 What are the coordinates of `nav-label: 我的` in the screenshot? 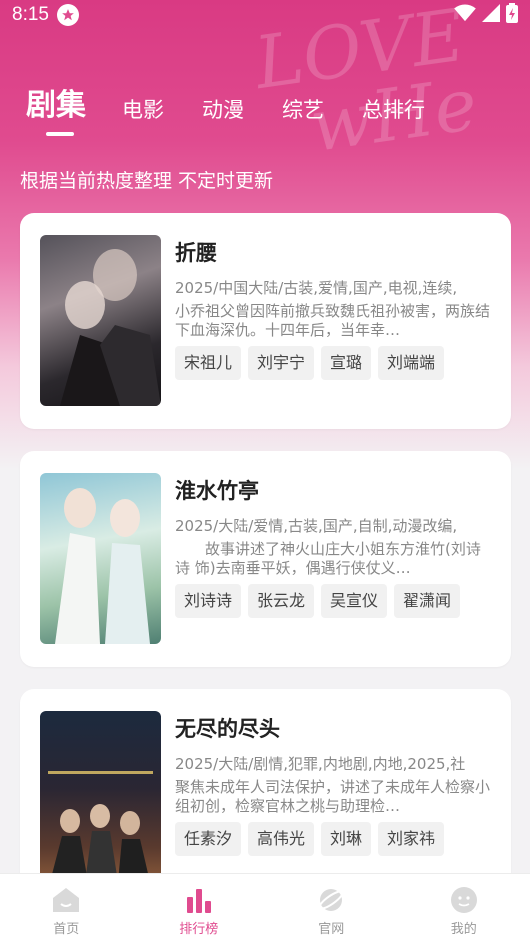 It's located at (463, 929).